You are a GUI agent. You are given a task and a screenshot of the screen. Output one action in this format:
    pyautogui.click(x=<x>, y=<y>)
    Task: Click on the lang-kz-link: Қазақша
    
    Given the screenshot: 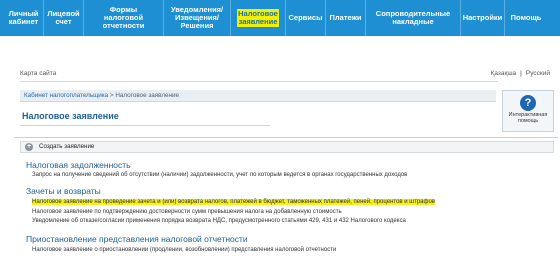 What is the action you would take?
    pyautogui.click(x=504, y=73)
    